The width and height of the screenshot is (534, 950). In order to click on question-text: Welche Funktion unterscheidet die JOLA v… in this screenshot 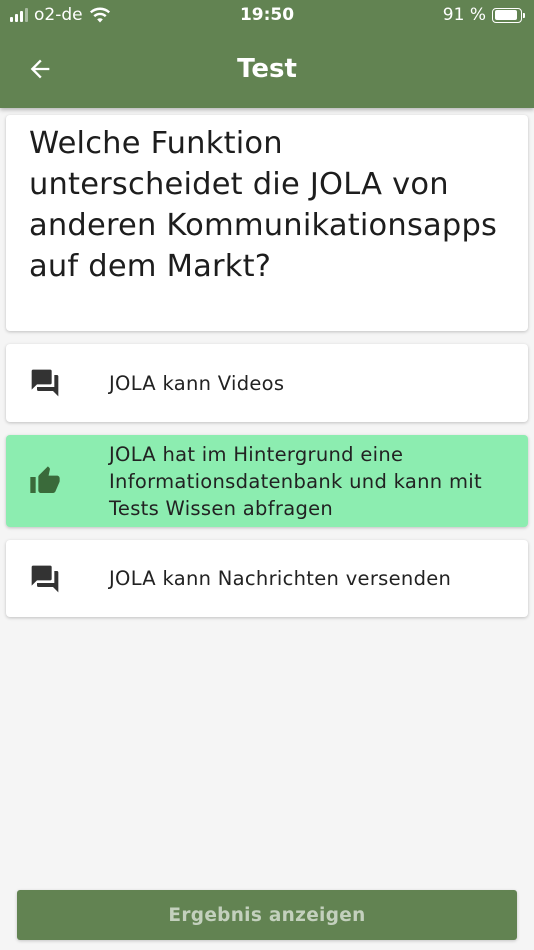, I will do `click(263, 205)`.